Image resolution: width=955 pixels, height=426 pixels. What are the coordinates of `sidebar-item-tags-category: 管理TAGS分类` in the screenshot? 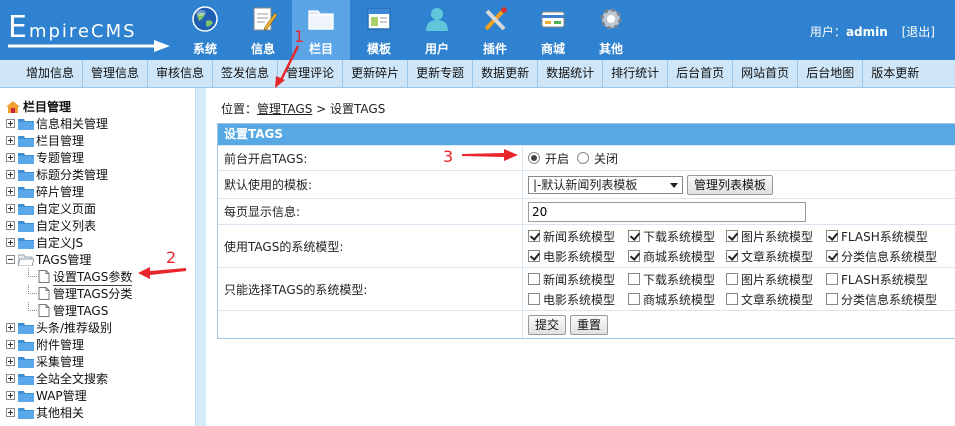 It's located at (69, 293).